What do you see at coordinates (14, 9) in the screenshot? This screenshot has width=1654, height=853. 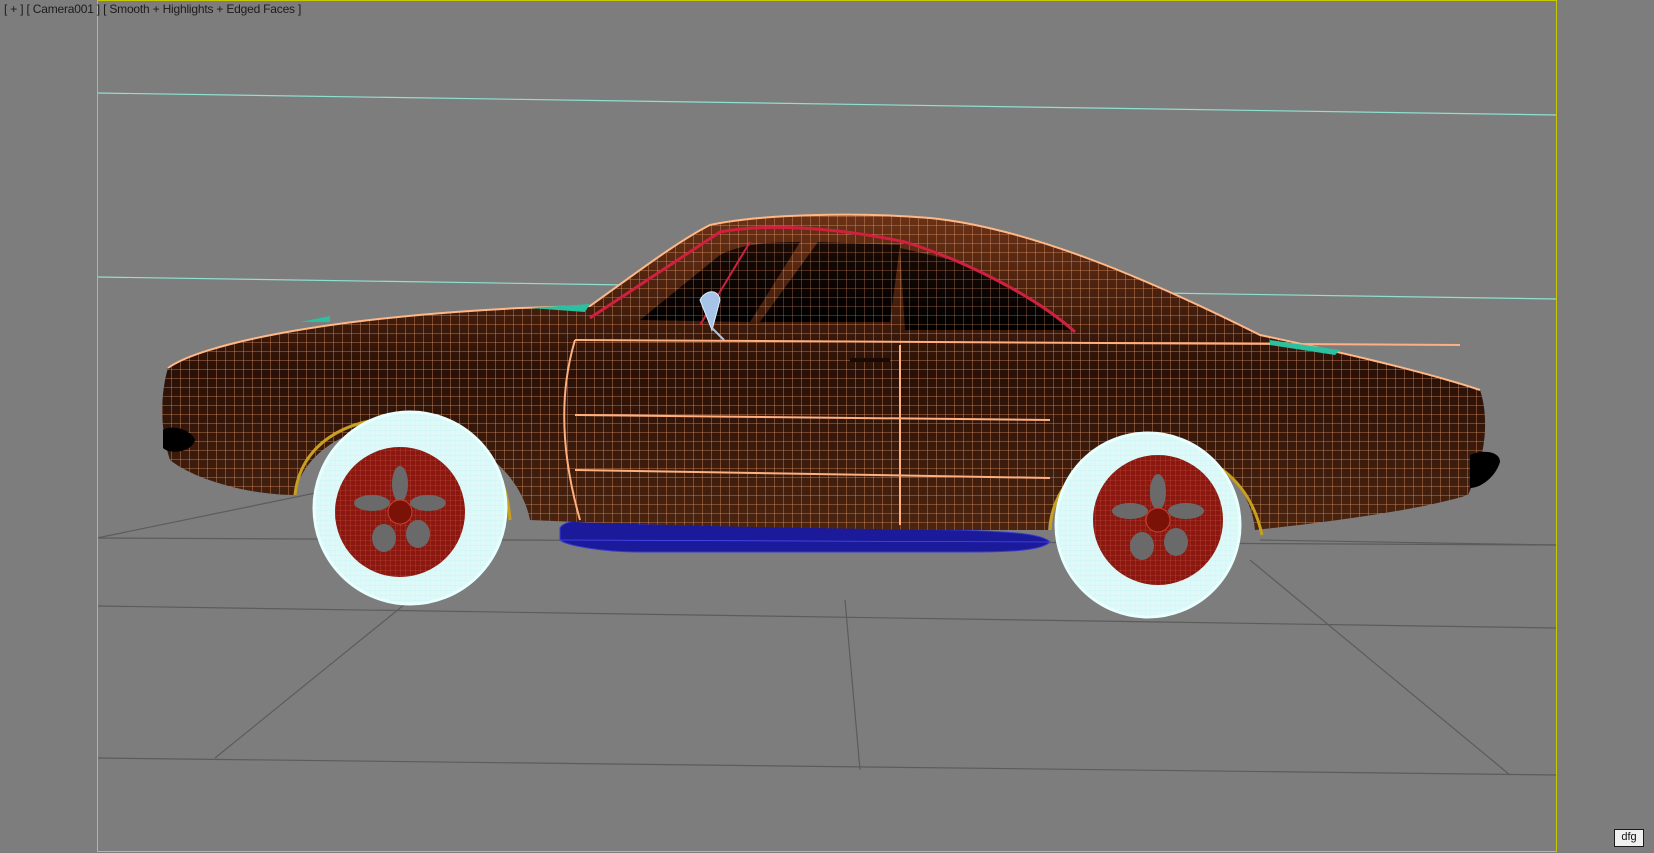 I see `viewport-menu-button: [ + ]` at bounding box center [14, 9].